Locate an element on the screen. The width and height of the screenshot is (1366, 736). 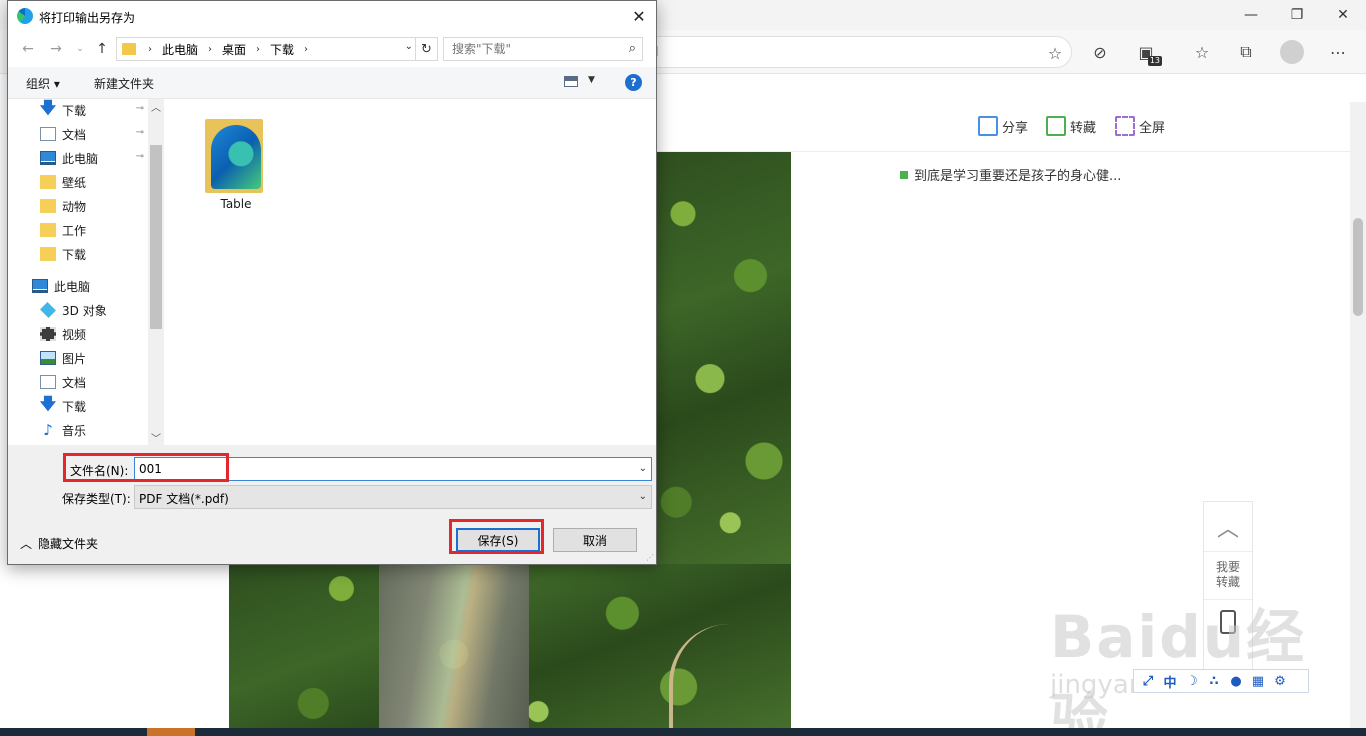
baidu-watermark: Baidu经验 is located at coordinates (1178, 669).